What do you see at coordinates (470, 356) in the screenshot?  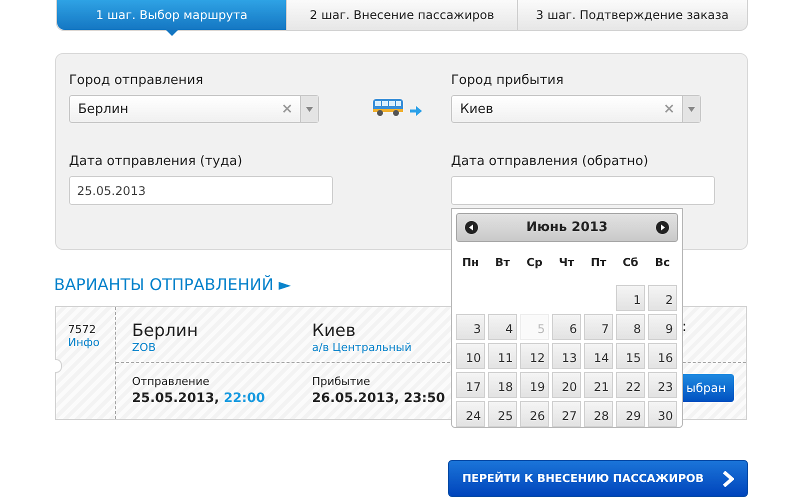 I see `day-cell: 10` at bounding box center [470, 356].